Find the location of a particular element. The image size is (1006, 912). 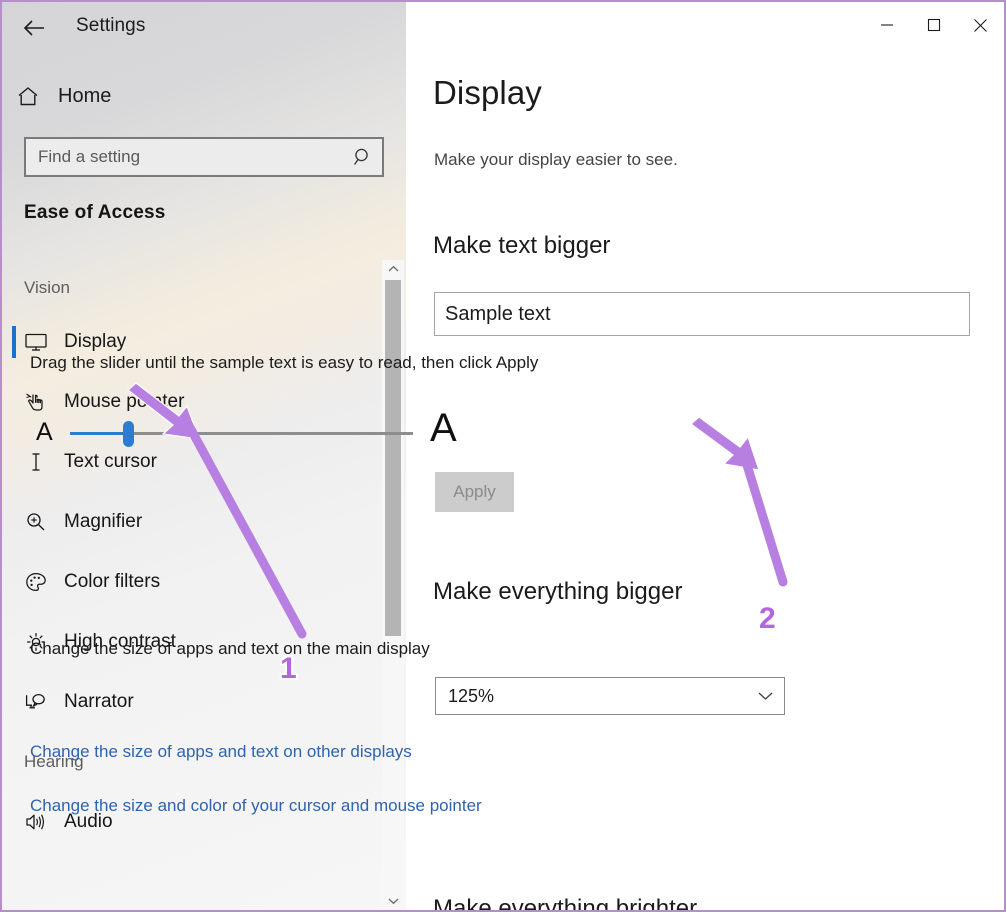

text-size-slider-thumb is located at coordinates (129, 434).